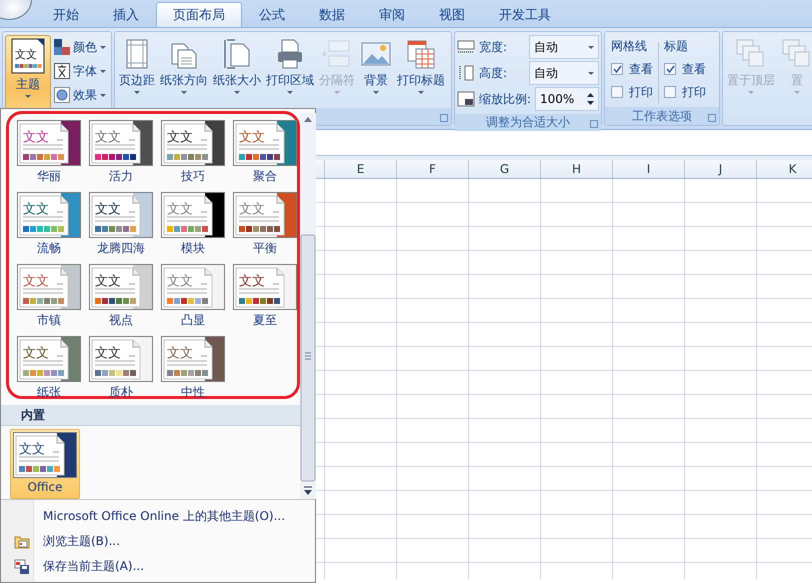 This screenshot has height=583, width=812. What do you see at coordinates (493, 73) in the screenshot?
I see `field-label: 高度:` at bounding box center [493, 73].